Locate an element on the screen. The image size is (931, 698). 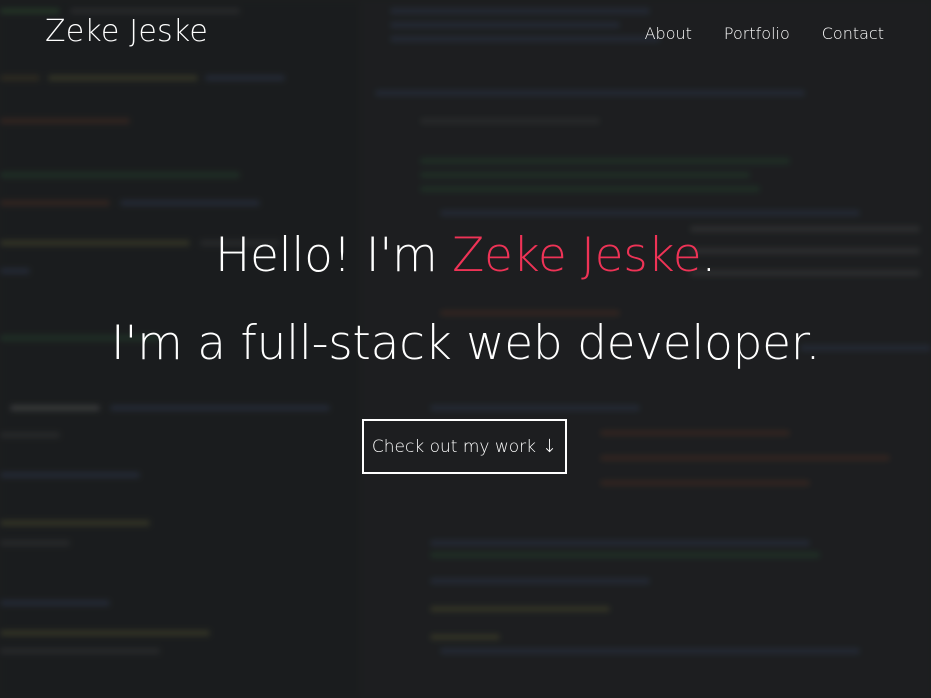
greeting-prefix: Hello! I'm is located at coordinates (333, 255).